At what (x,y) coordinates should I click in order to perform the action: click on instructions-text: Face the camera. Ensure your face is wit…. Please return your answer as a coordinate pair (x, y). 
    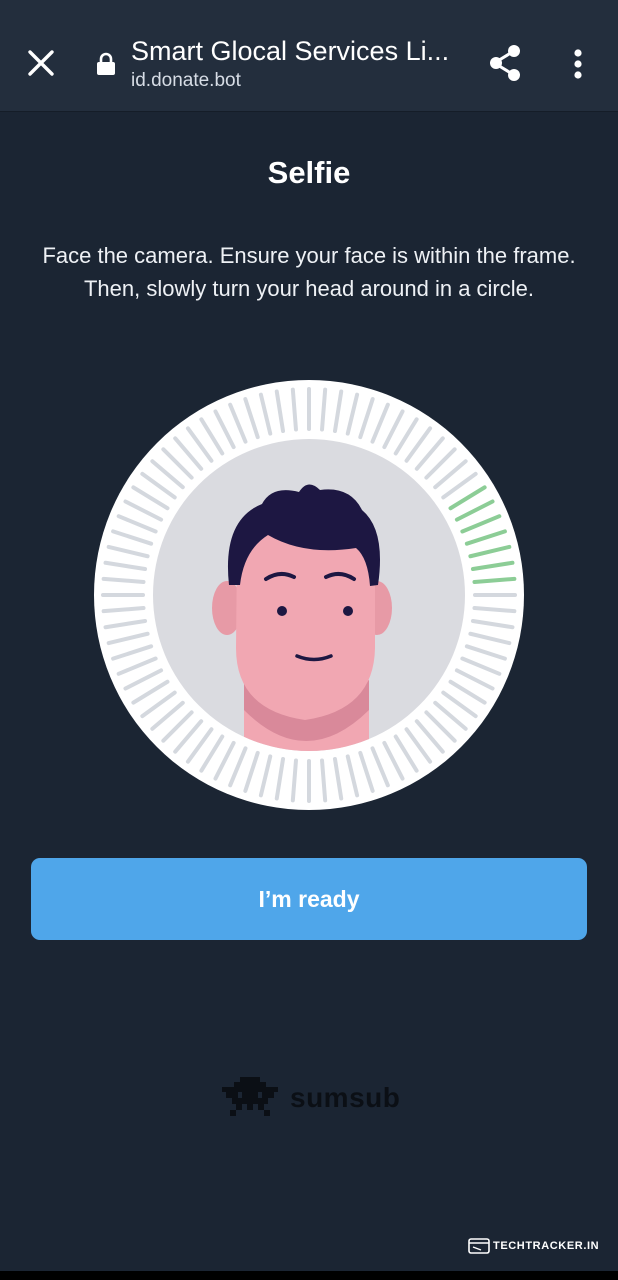
    Looking at the image, I should click on (309, 272).